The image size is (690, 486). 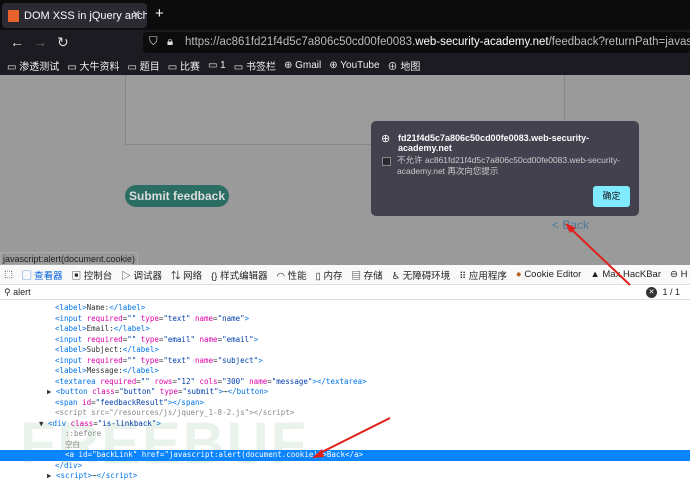 What do you see at coordinates (149, 67) in the screenshot?
I see `bookmark-label: 题目` at bounding box center [149, 67].